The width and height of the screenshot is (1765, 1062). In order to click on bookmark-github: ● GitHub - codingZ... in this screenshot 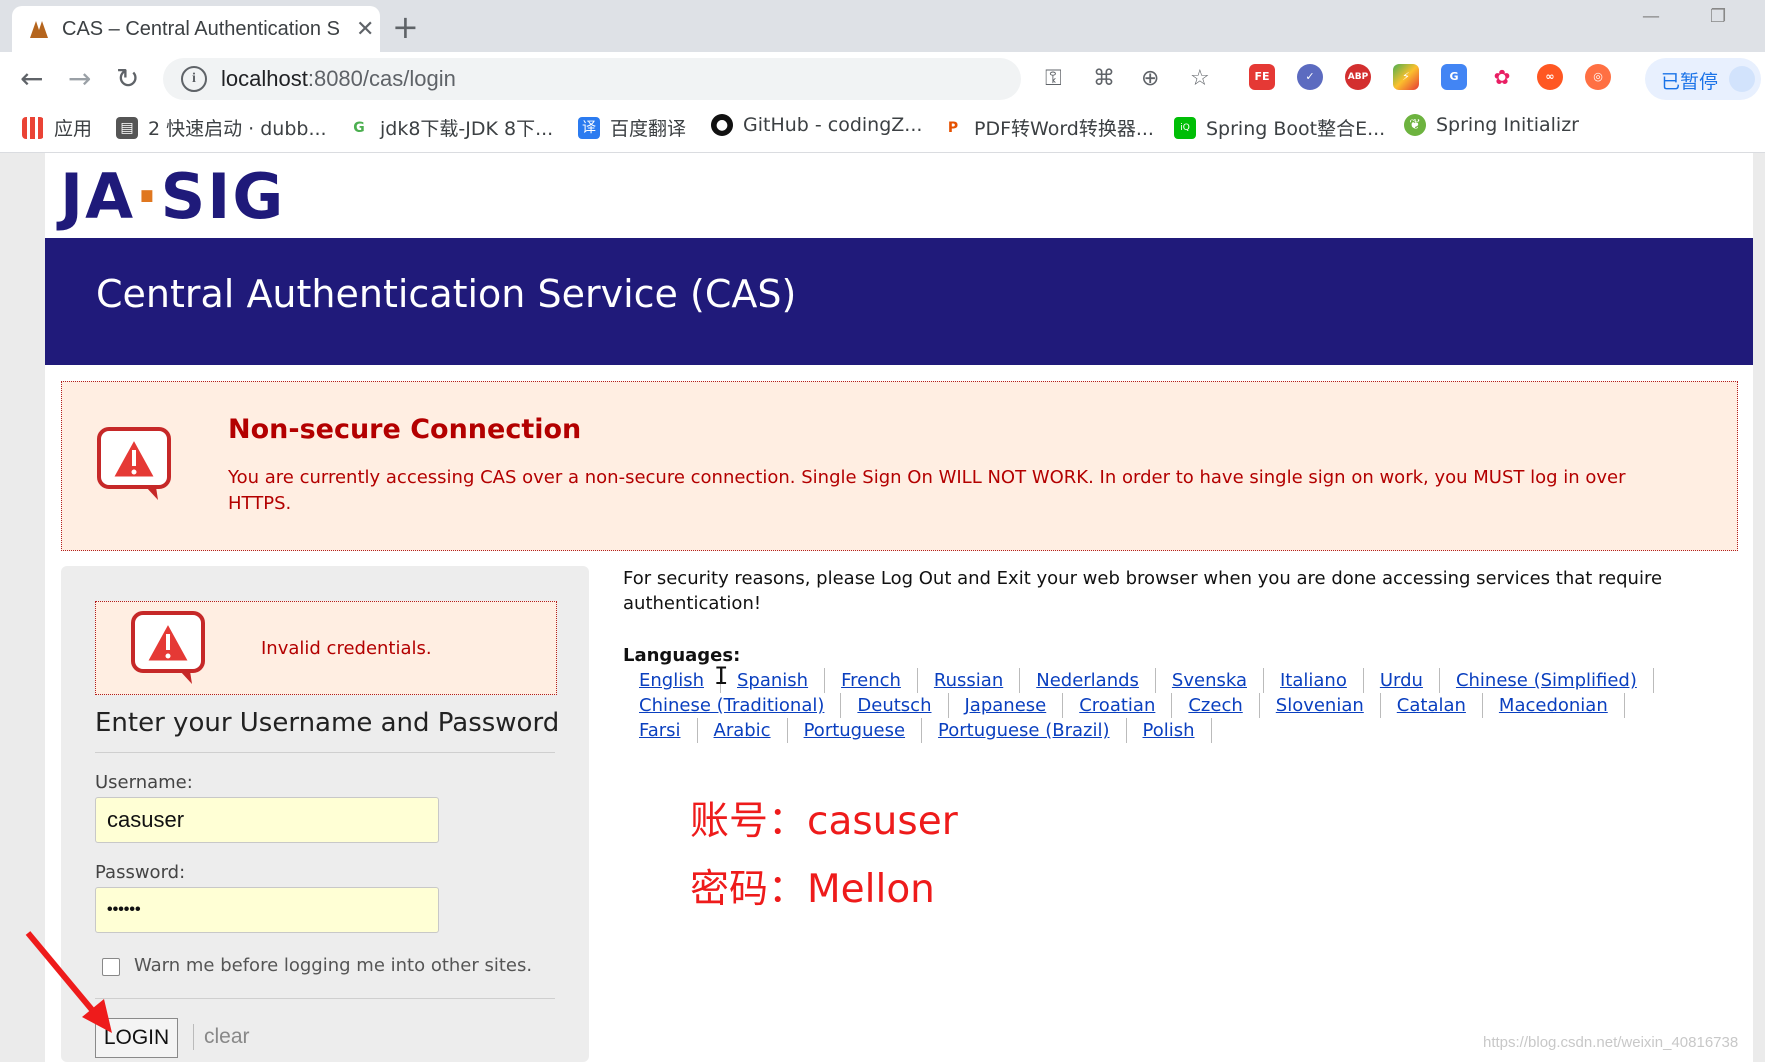, I will do `click(816, 125)`.